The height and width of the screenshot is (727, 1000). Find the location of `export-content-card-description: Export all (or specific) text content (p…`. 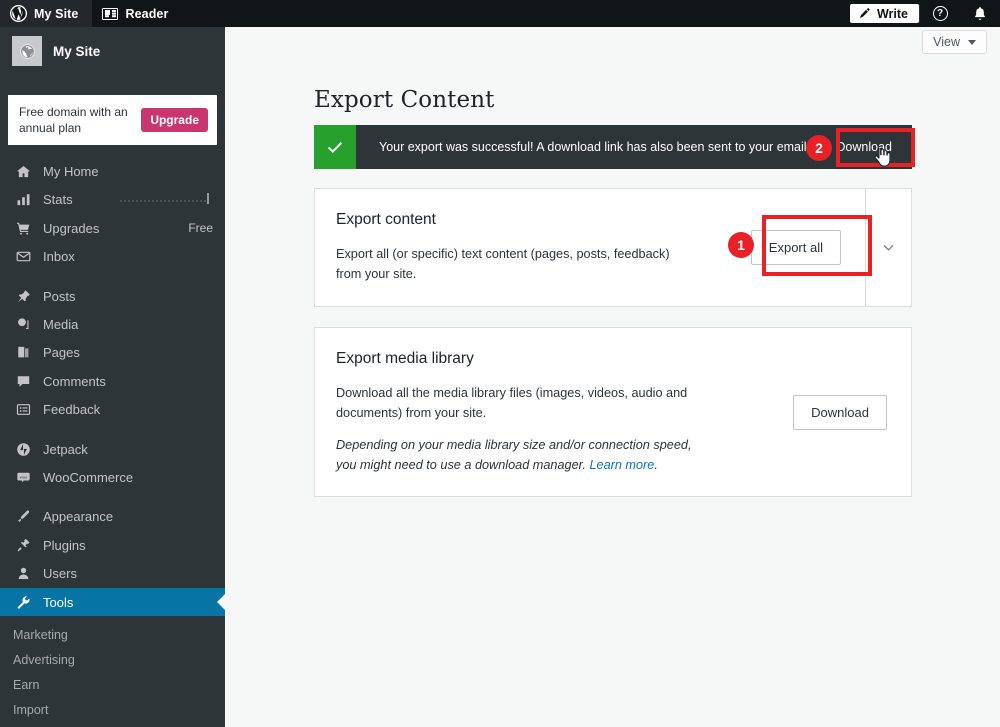

export-content-card-description: Export all (or specific) text content (p… is located at coordinates (503, 264).